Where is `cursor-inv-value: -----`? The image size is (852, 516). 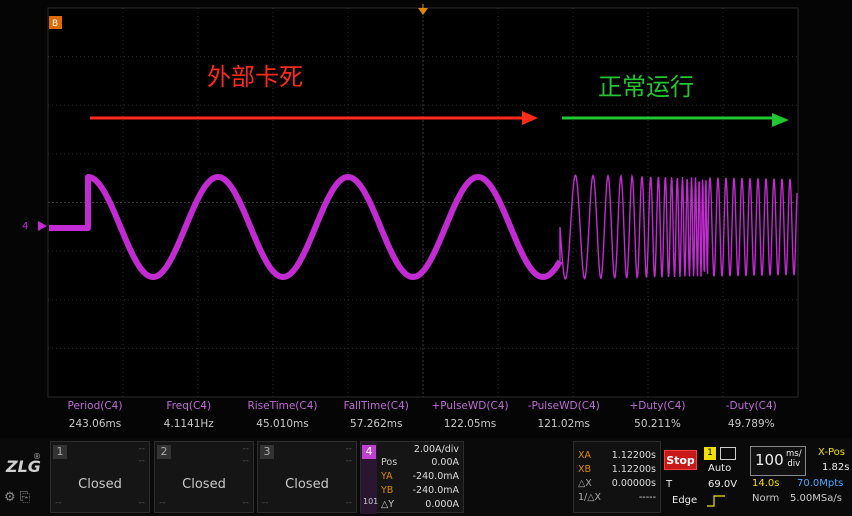 cursor-inv-value: ----- is located at coordinates (647, 497).